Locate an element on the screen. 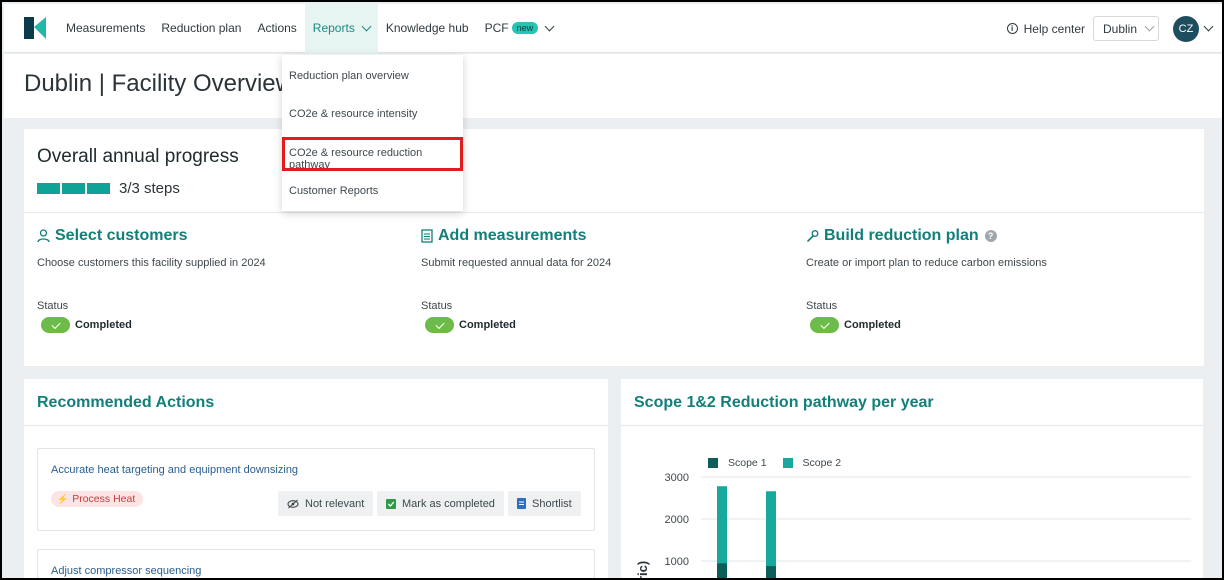  help-icon: ? is located at coordinates (990, 236).